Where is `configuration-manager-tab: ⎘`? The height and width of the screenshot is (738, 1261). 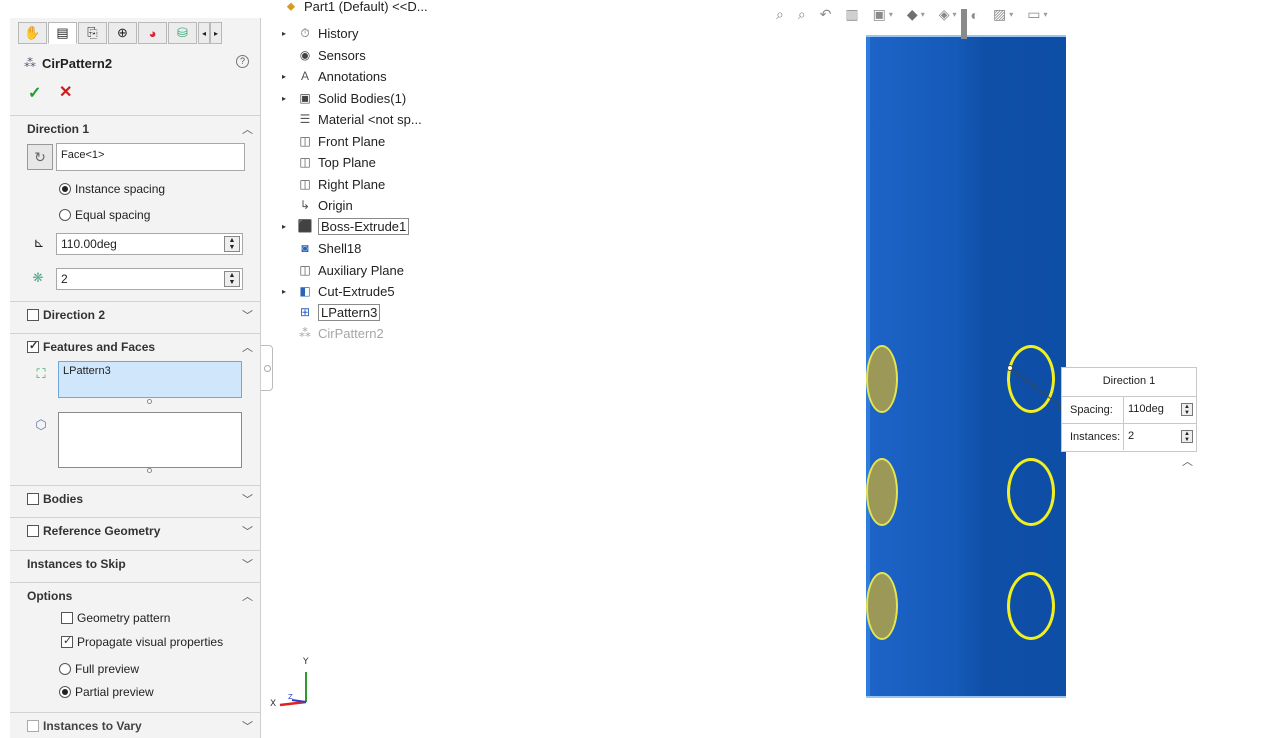
configuration-manager-tab: ⎘ is located at coordinates (92, 33).